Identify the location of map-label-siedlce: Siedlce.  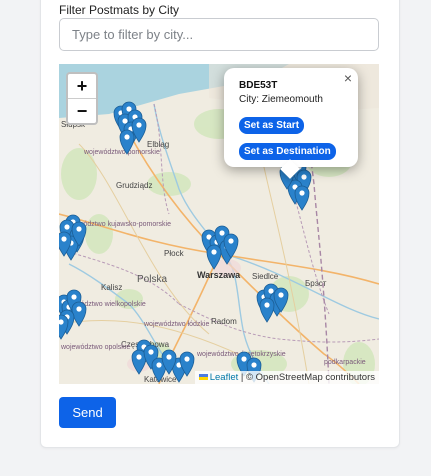
(265, 276).